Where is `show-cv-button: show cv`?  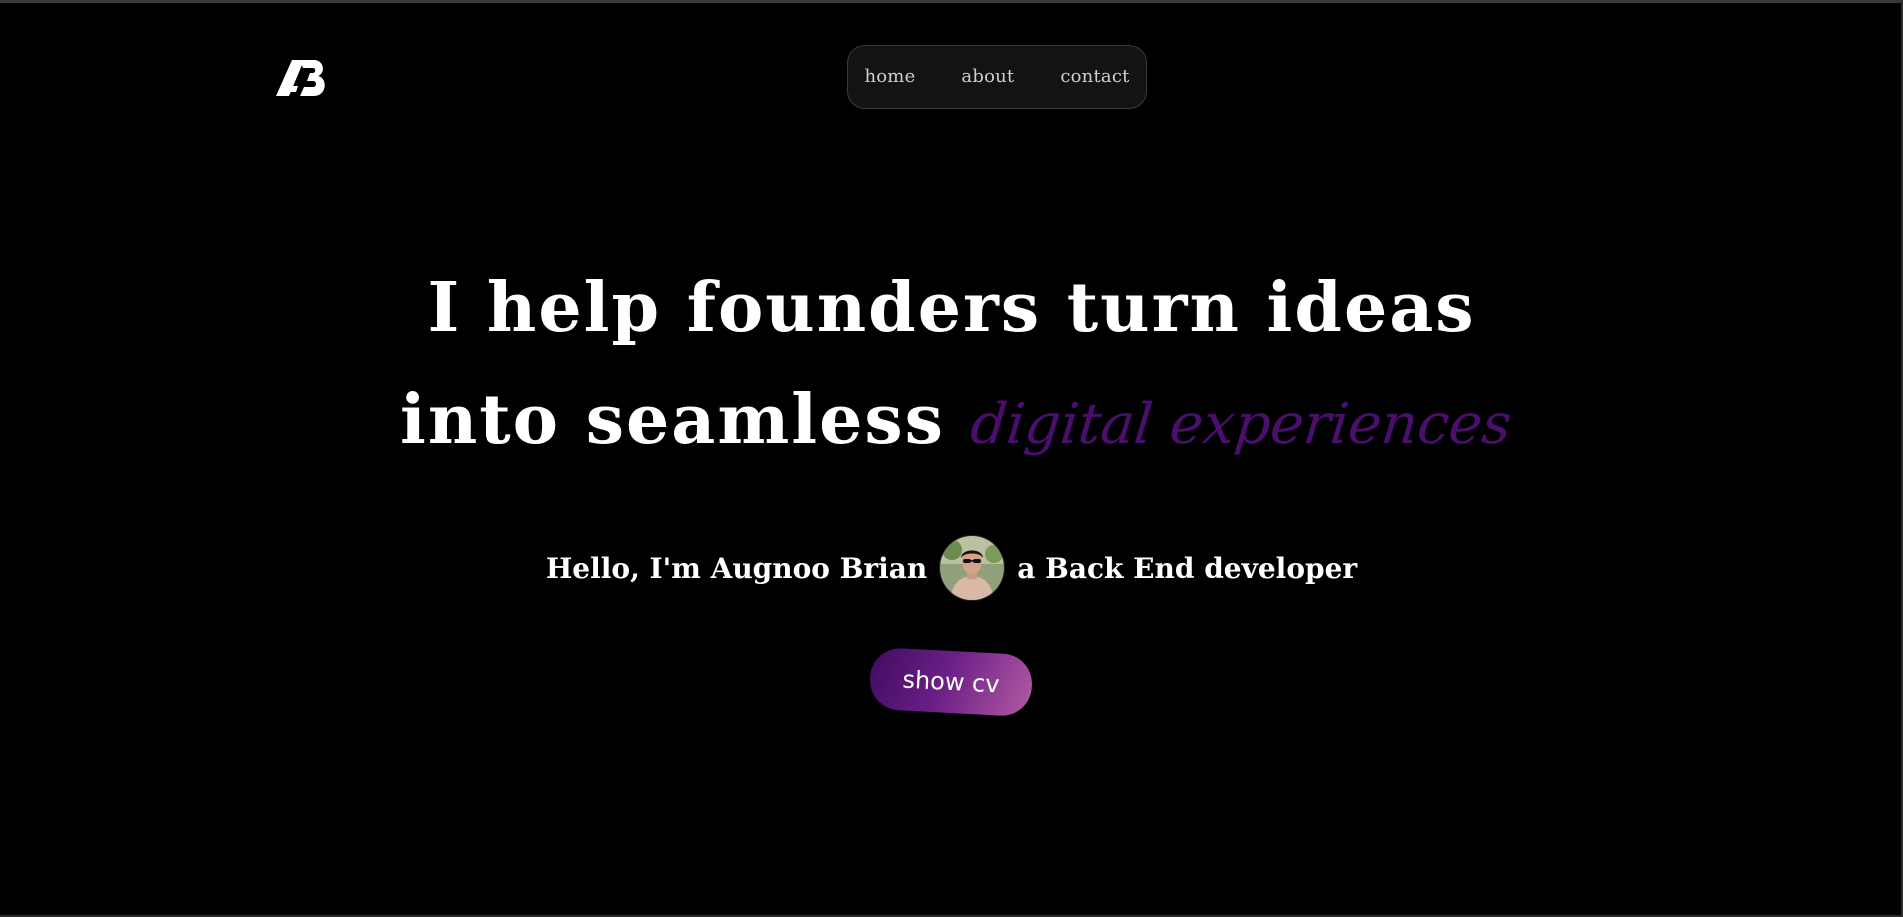
show-cv-button: show cv is located at coordinates (951, 682).